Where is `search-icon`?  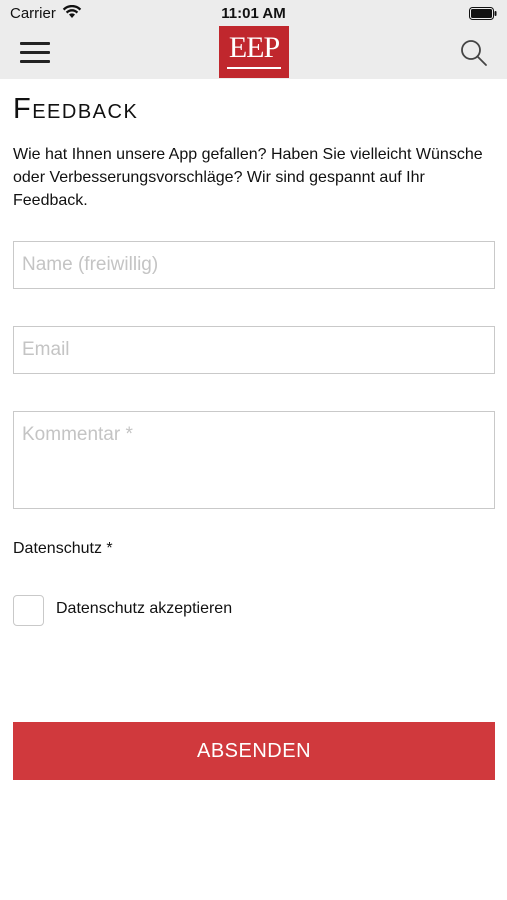 search-icon is located at coordinates (474, 53).